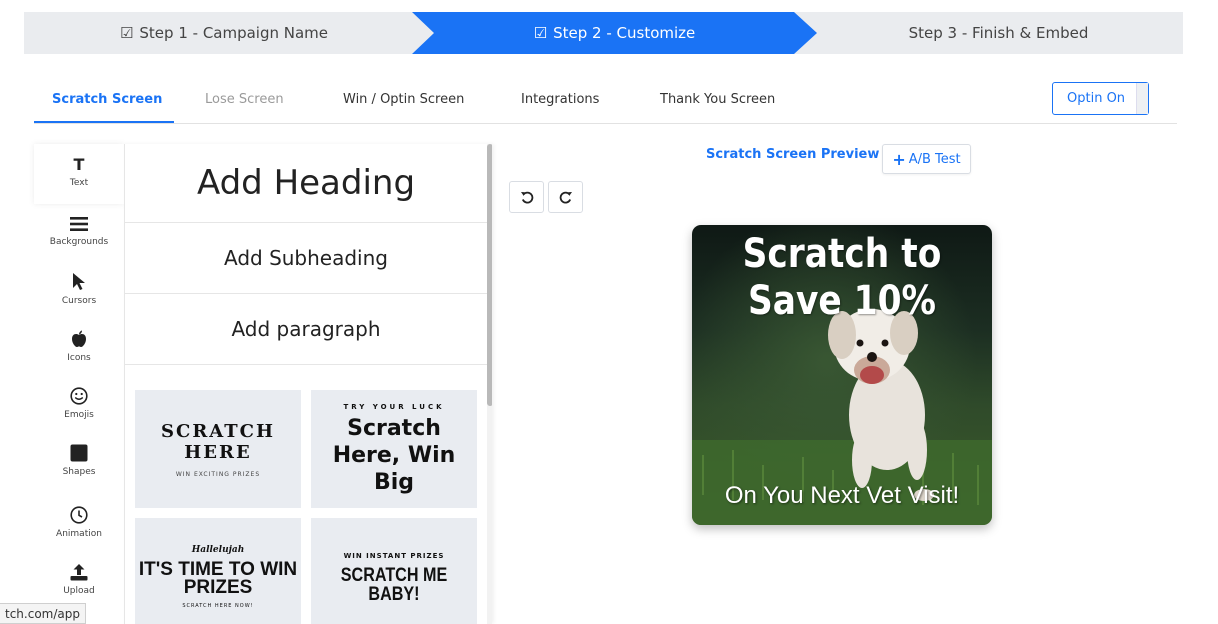 The image size is (1218, 624). What do you see at coordinates (79, 572) in the screenshot?
I see `upload-icon` at bounding box center [79, 572].